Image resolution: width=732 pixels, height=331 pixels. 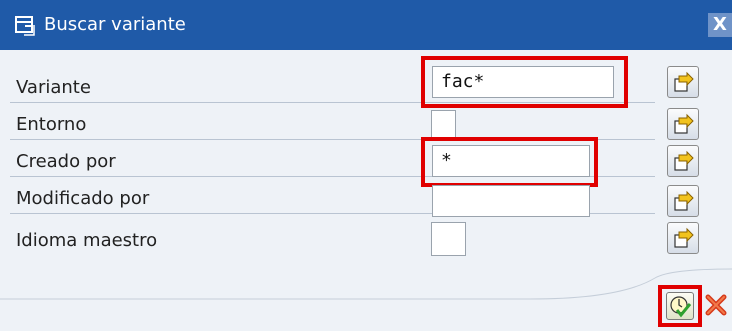 I want to click on variant-value-help-button, so click(x=683, y=82).